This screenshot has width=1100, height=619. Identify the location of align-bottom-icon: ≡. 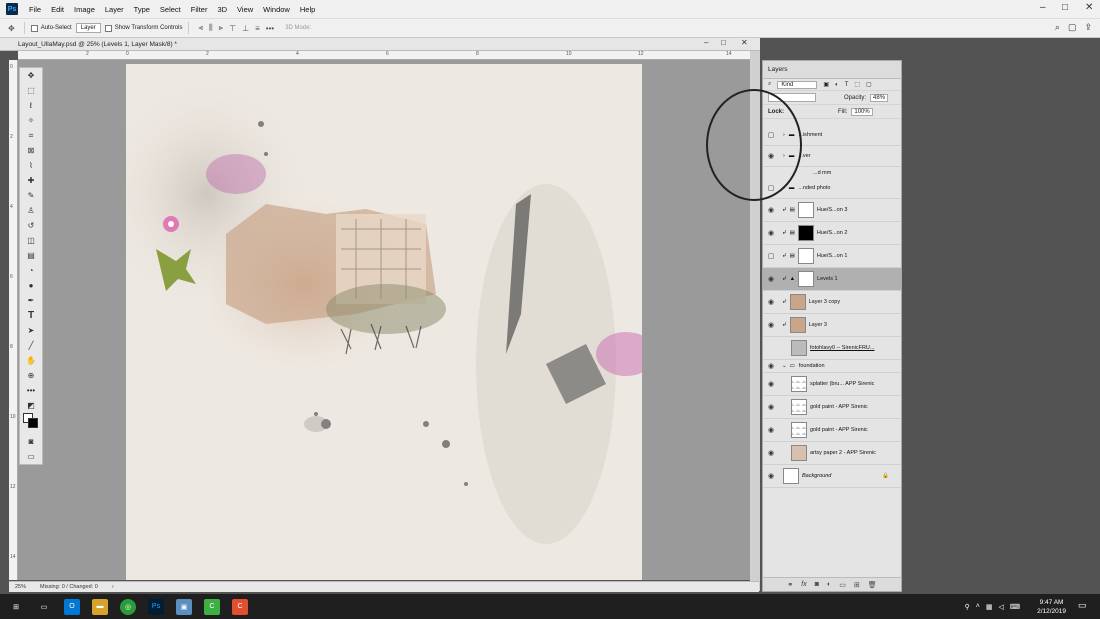
(257, 28).